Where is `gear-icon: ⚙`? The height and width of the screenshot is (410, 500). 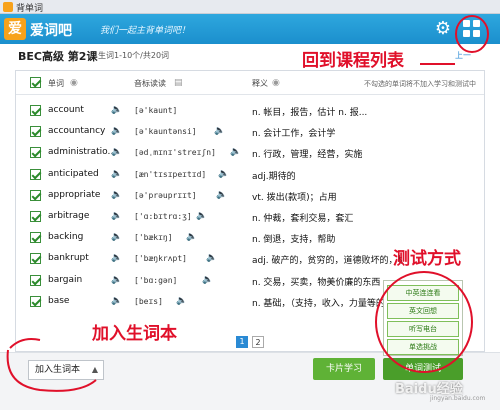 gear-icon: ⚙ is located at coordinates (443, 29).